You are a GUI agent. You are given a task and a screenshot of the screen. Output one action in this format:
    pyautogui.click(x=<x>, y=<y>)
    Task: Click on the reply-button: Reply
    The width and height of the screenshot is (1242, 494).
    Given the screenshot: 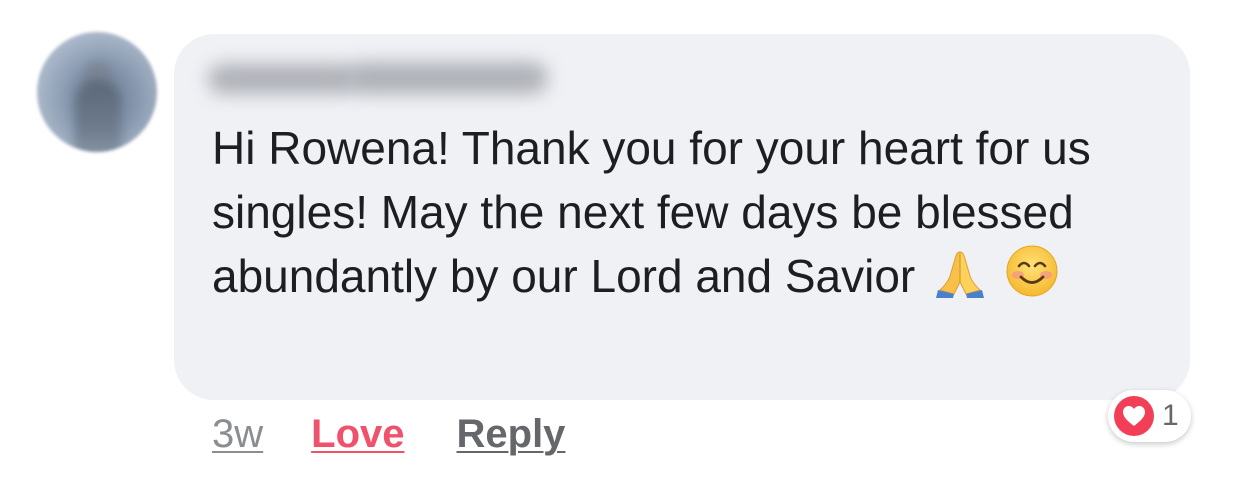 What is the action you would take?
    pyautogui.click(x=511, y=434)
    